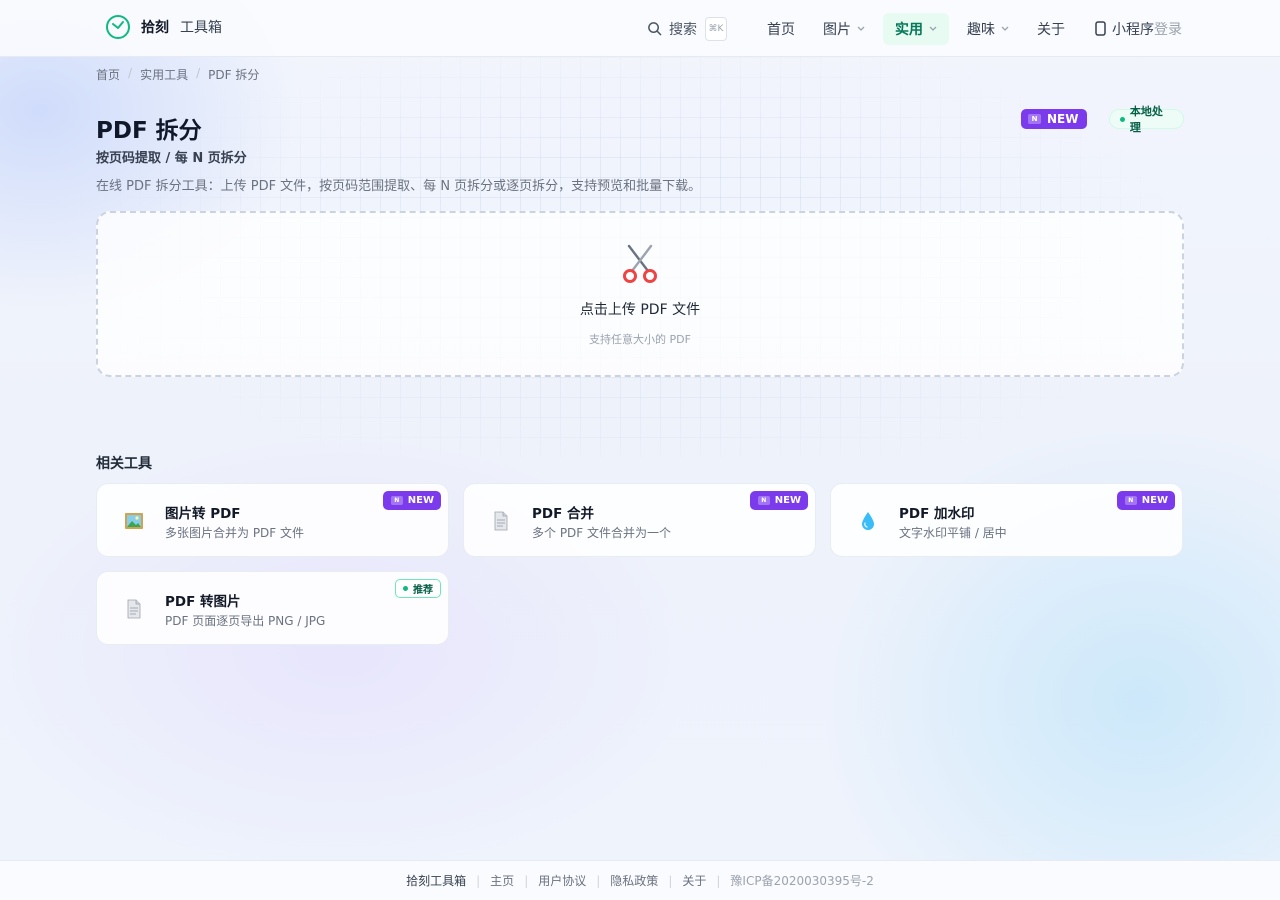  What do you see at coordinates (716, 28) in the screenshot?
I see `search-shortcut: ⌘K` at bounding box center [716, 28].